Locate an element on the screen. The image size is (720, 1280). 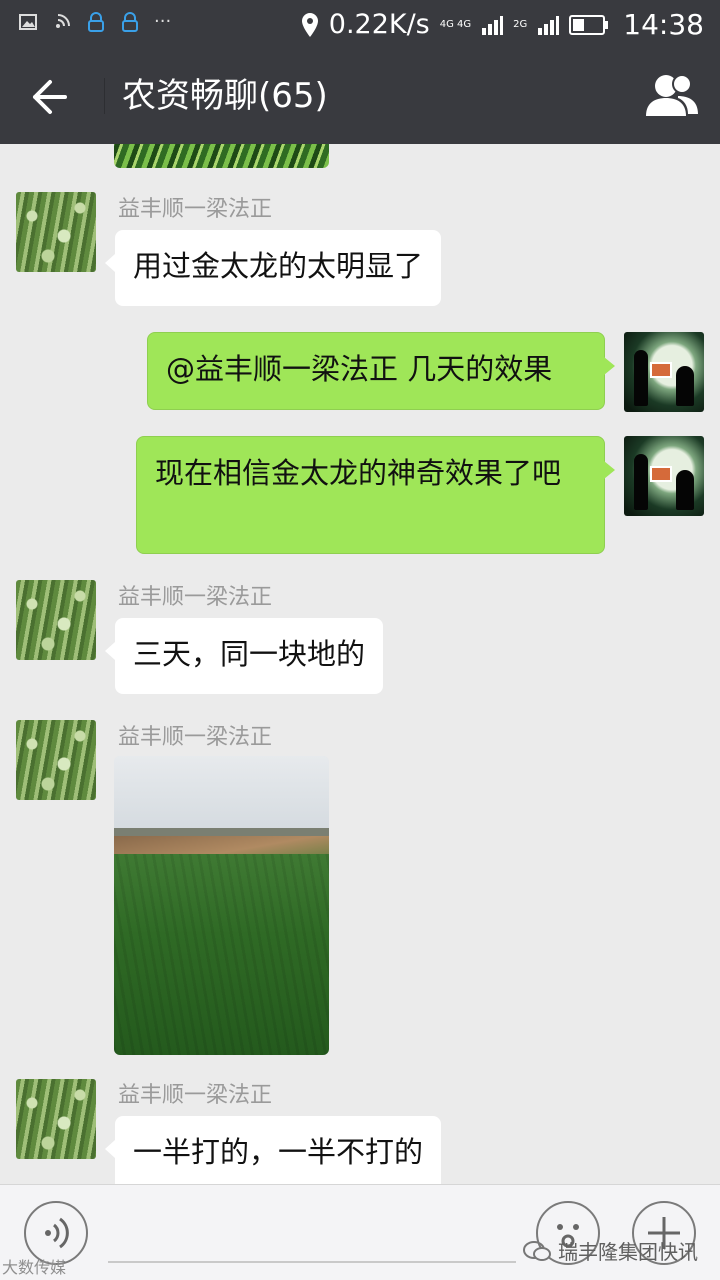
message-bubble-incoming: 三天，同一块地的 is located at coordinates (244, 656).